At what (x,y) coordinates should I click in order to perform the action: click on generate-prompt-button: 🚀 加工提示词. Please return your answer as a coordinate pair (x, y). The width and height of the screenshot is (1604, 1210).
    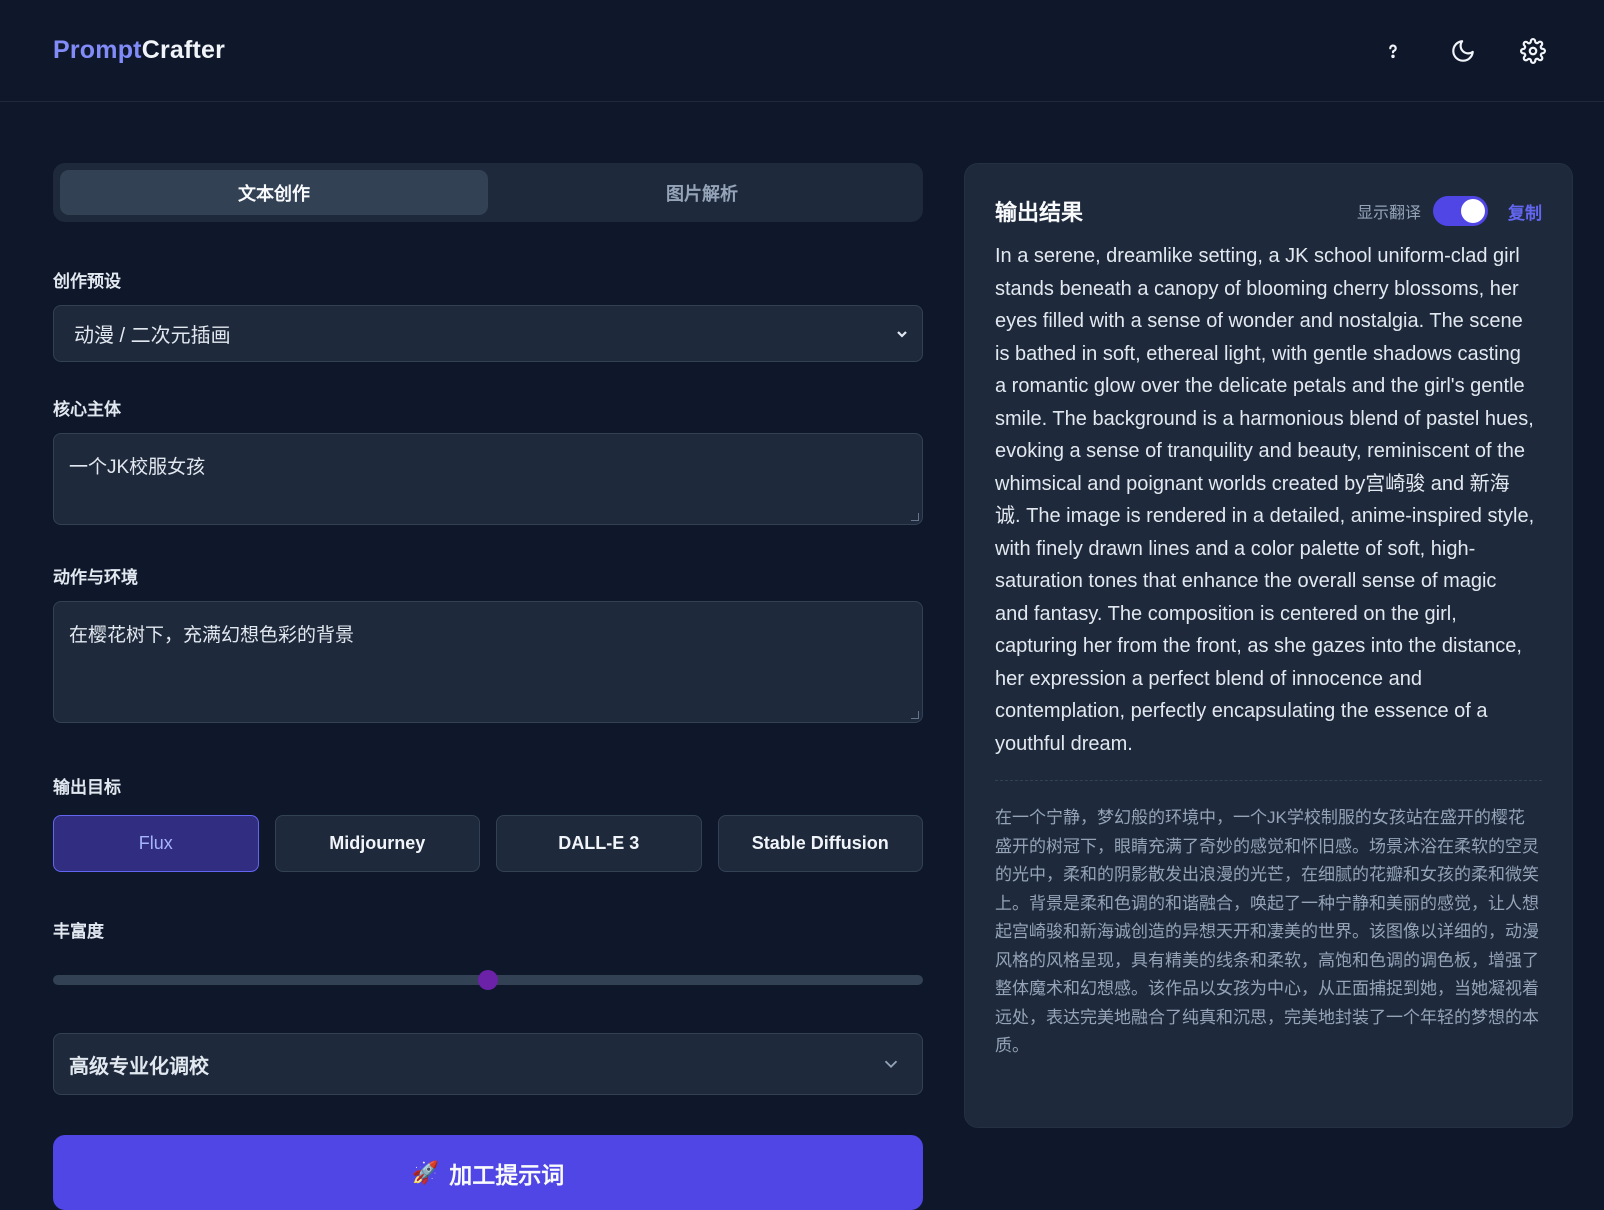
    Looking at the image, I should click on (488, 1172).